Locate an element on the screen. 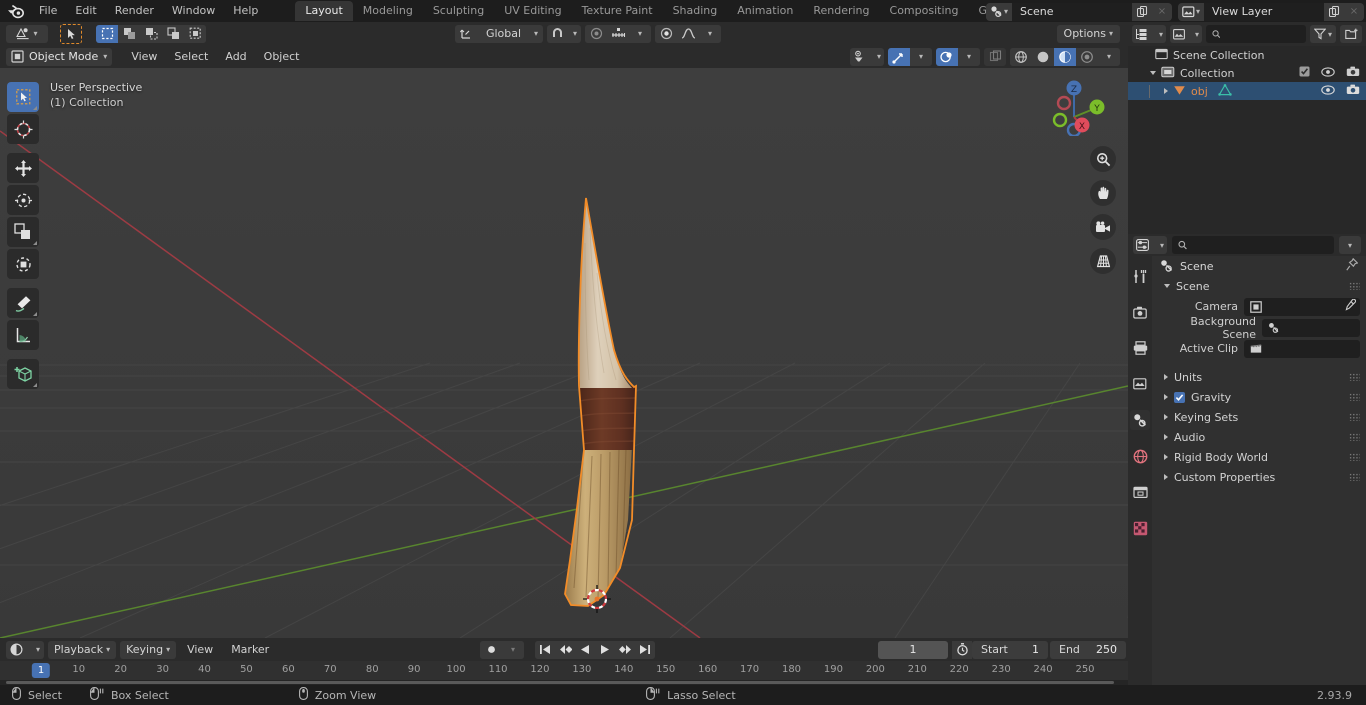 The image size is (1366, 705). select-intersect-icon is located at coordinates (195, 33).